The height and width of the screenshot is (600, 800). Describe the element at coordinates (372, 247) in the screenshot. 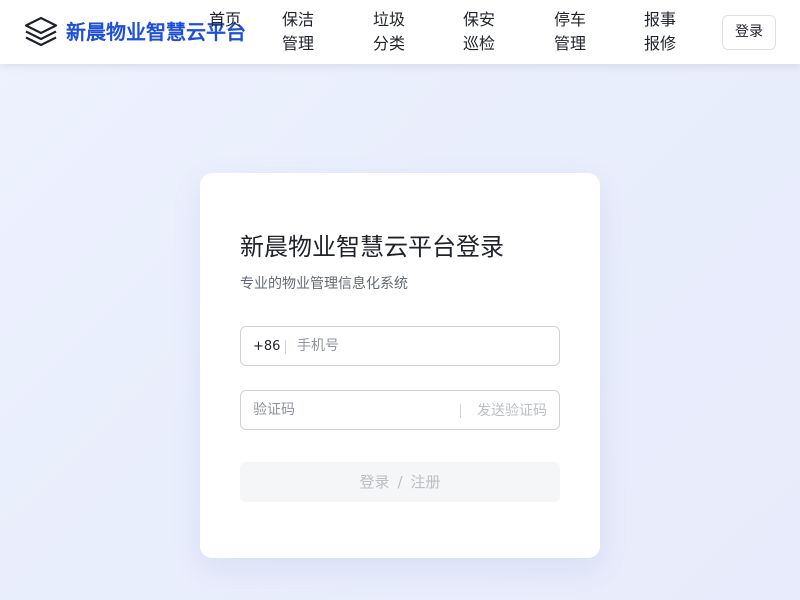

I see `login-title: 新晨物业智慧云平台登录` at that location.